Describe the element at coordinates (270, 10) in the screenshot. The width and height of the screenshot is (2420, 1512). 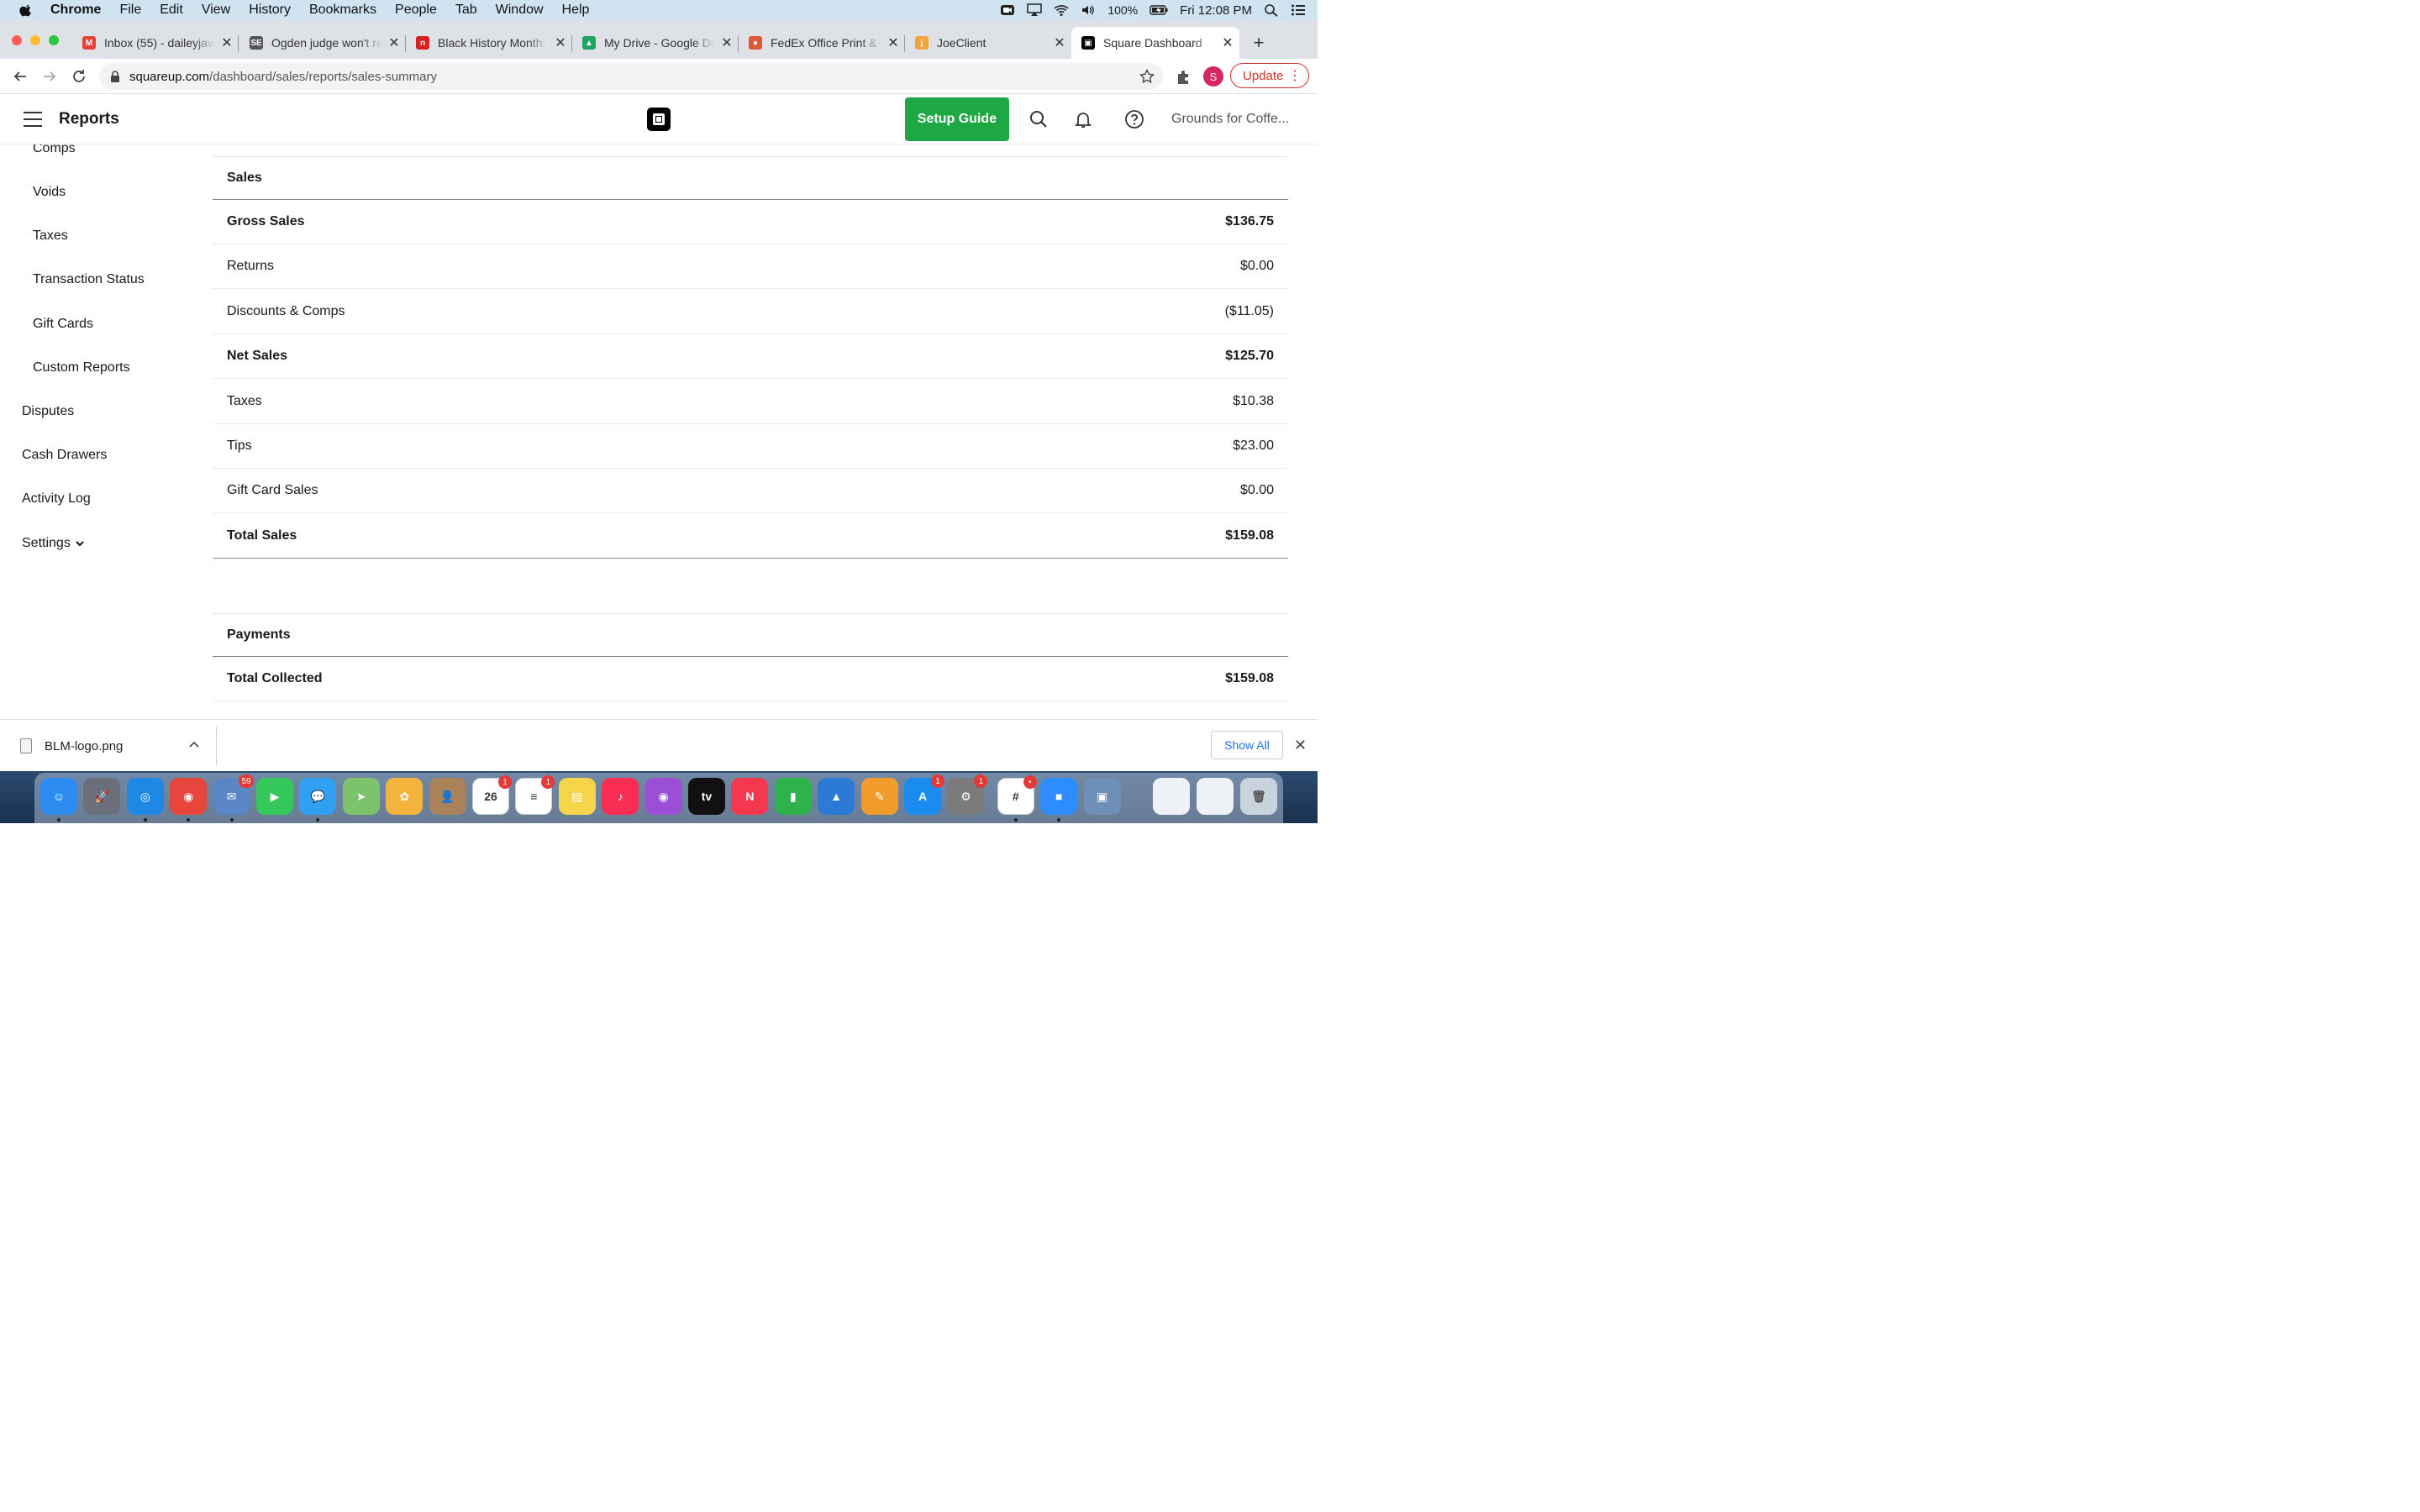
I see `menu-history: History` at that location.